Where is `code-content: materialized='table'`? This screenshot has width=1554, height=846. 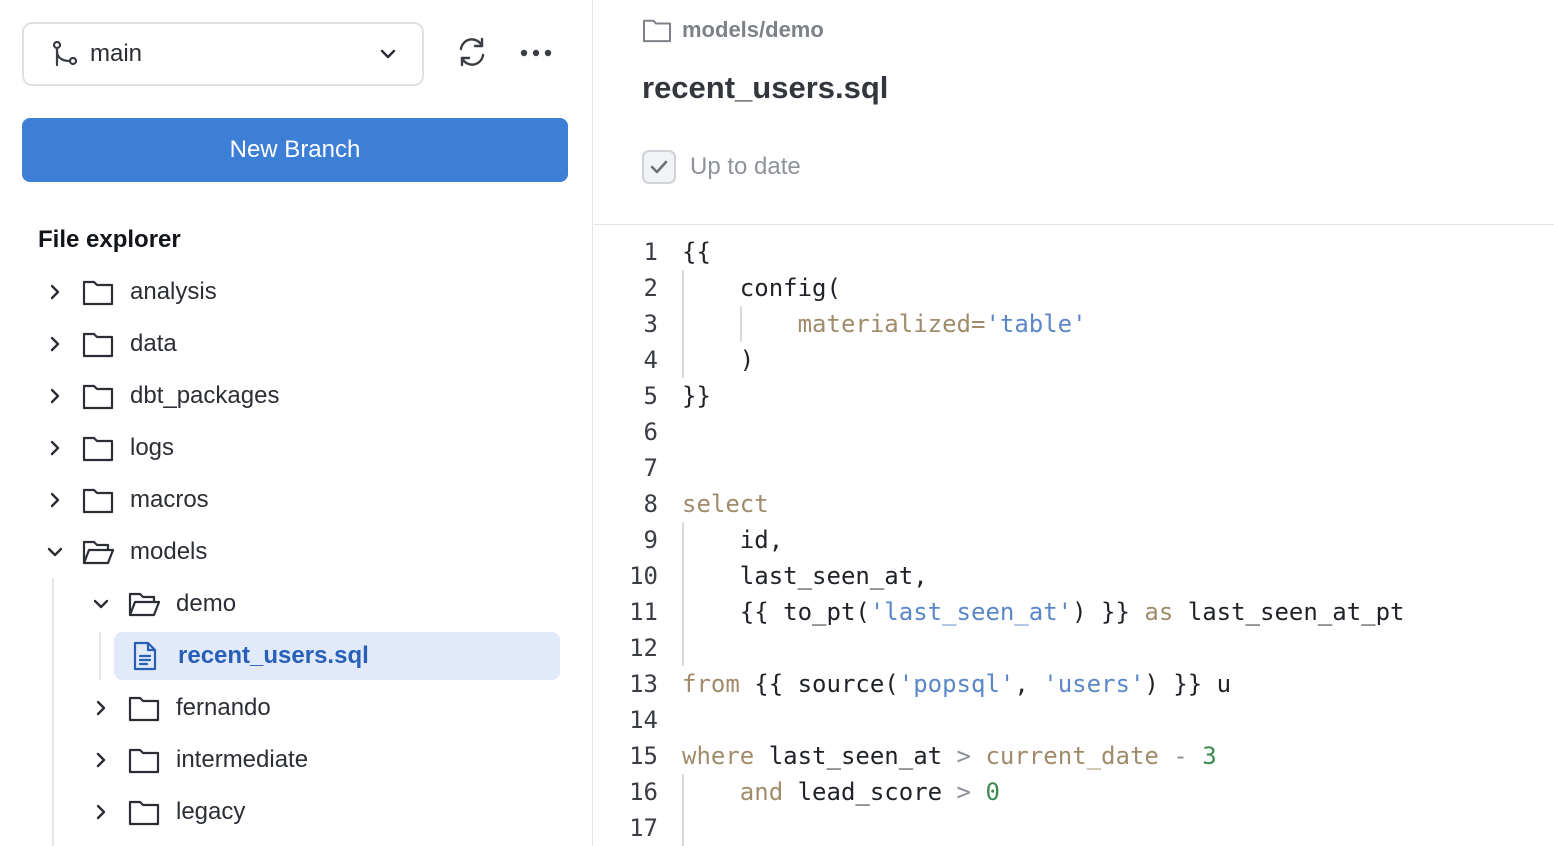 code-content: materialized='table' is located at coordinates (884, 324).